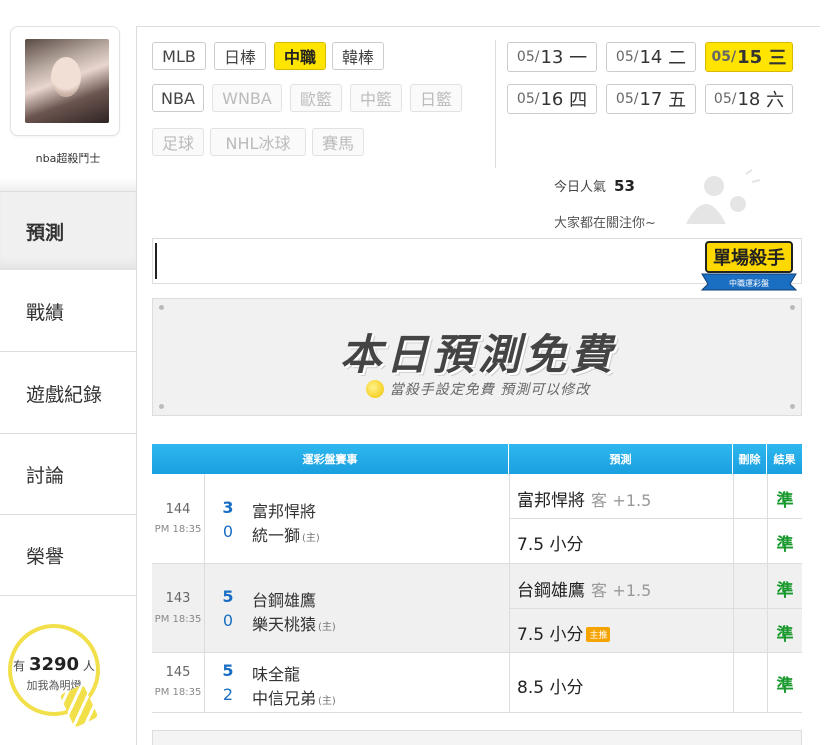 This screenshot has height=745, width=828. What do you see at coordinates (228, 694) in the screenshot?
I see `home-score: 2` at bounding box center [228, 694].